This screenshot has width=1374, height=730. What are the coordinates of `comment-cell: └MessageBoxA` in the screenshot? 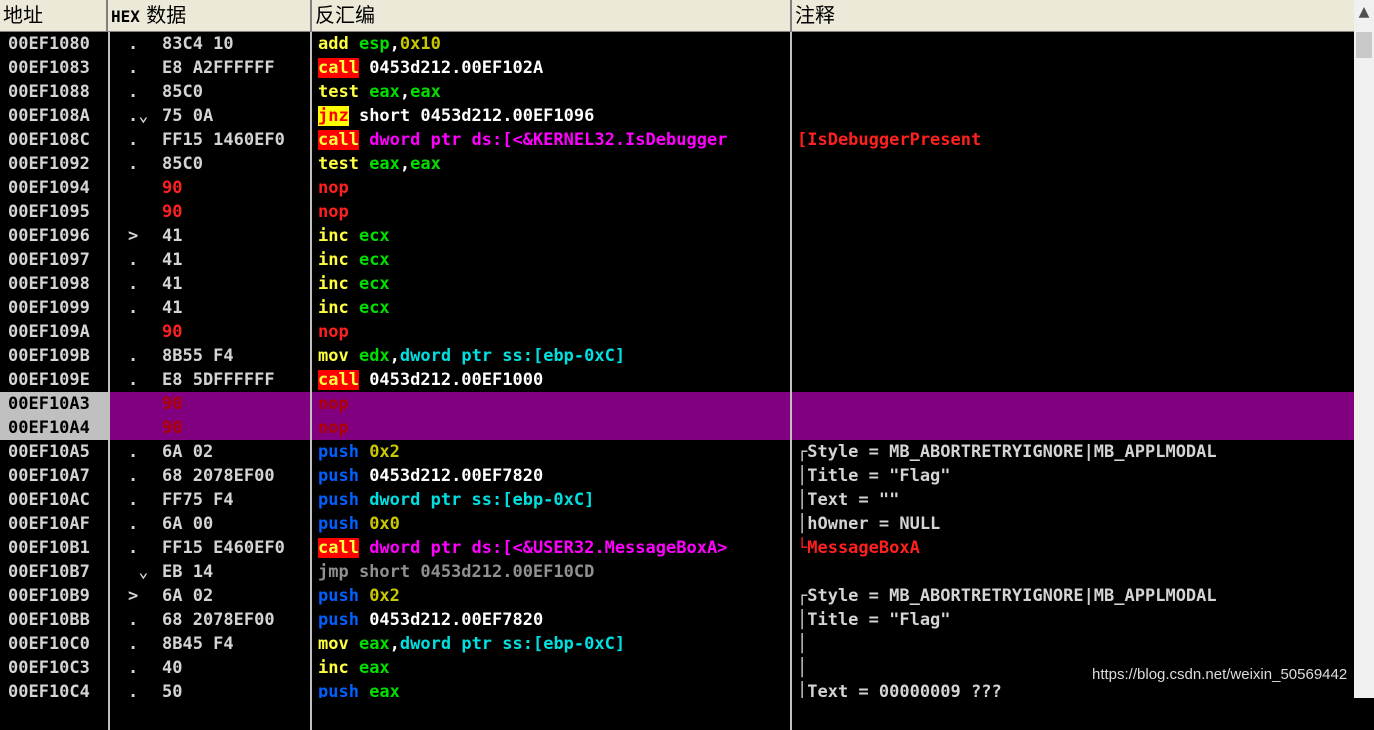 It's located at (858, 548).